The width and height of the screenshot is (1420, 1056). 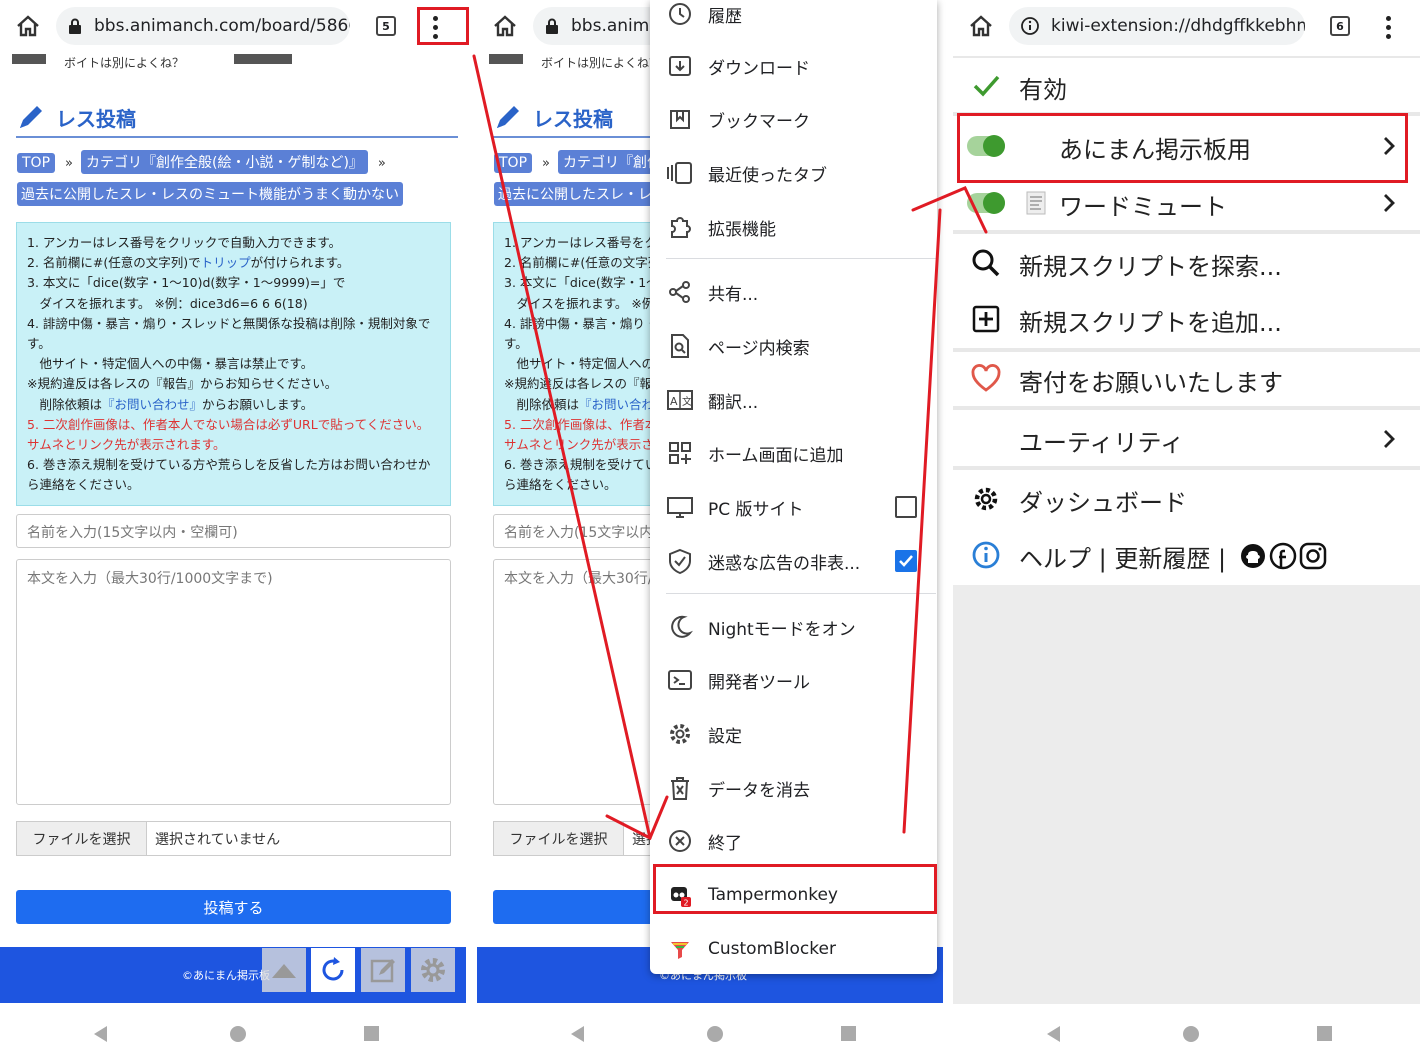 What do you see at coordinates (1253, 556) in the screenshot?
I see `github-icon` at bounding box center [1253, 556].